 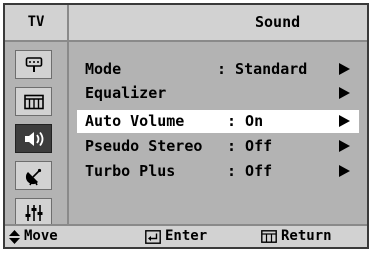 I want to click on footer-return: Return, so click(x=296, y=236).